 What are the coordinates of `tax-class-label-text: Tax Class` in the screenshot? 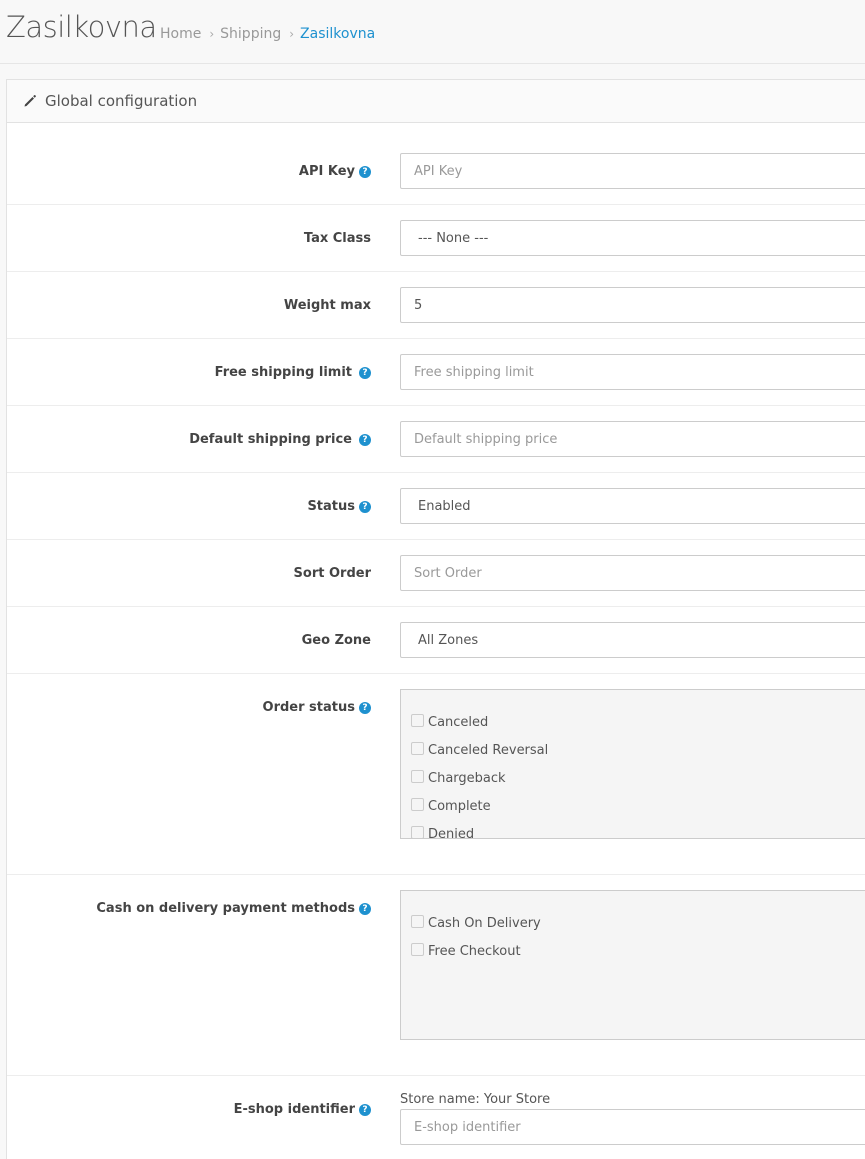 It's located at (337, 238).